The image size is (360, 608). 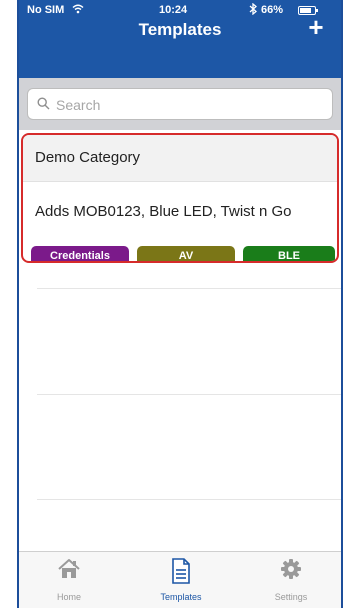 I want to click on nav-header: No SIM 10:24 66% Templates +, so click(x=180, y=39).